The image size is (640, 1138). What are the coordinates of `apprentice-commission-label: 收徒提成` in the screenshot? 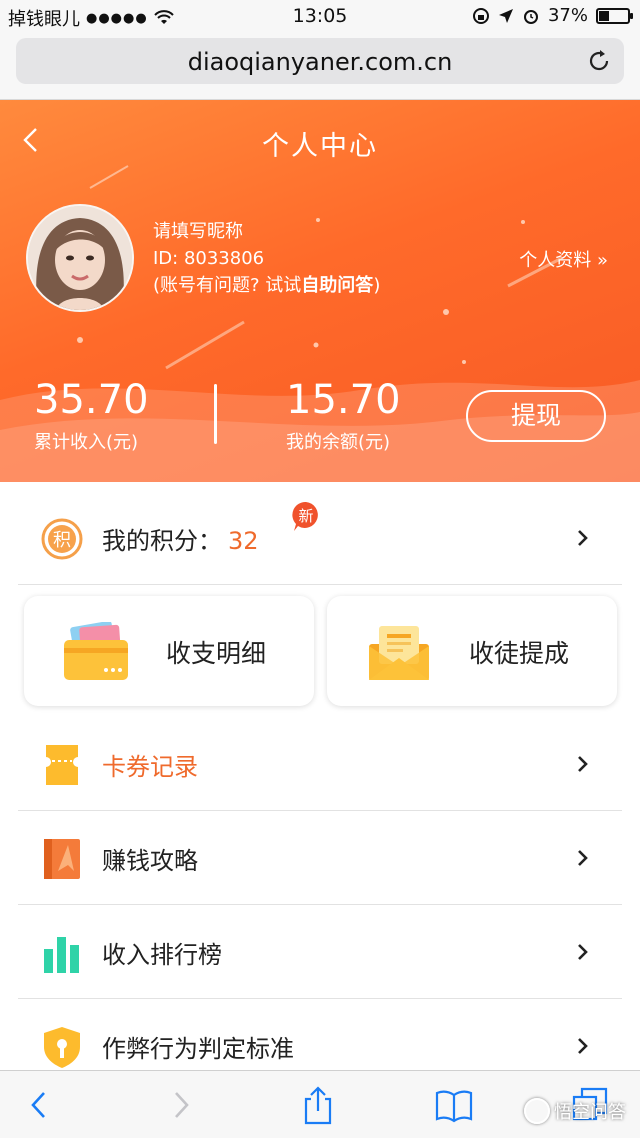 It's located at (519, 653).